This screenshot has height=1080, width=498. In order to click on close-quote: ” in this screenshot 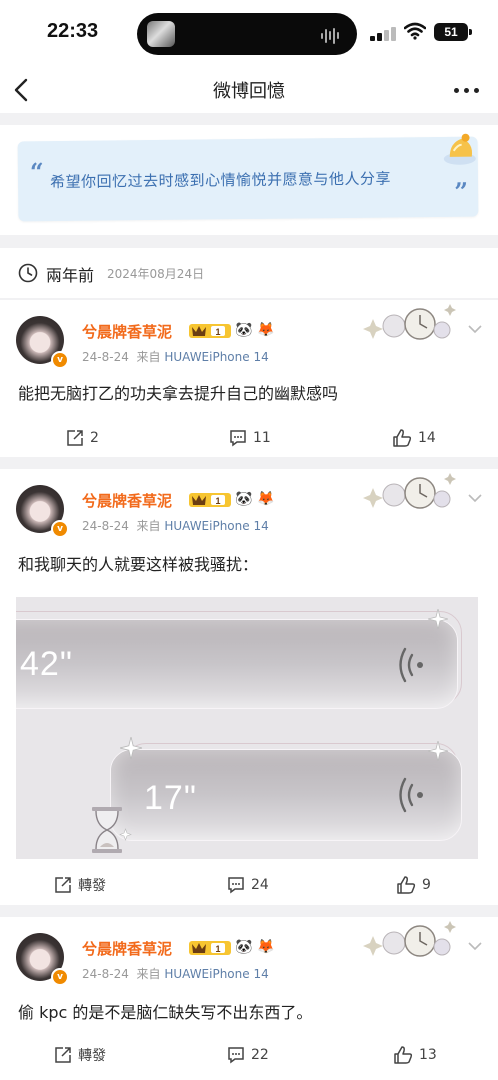, I will do `click(461, 191)`.